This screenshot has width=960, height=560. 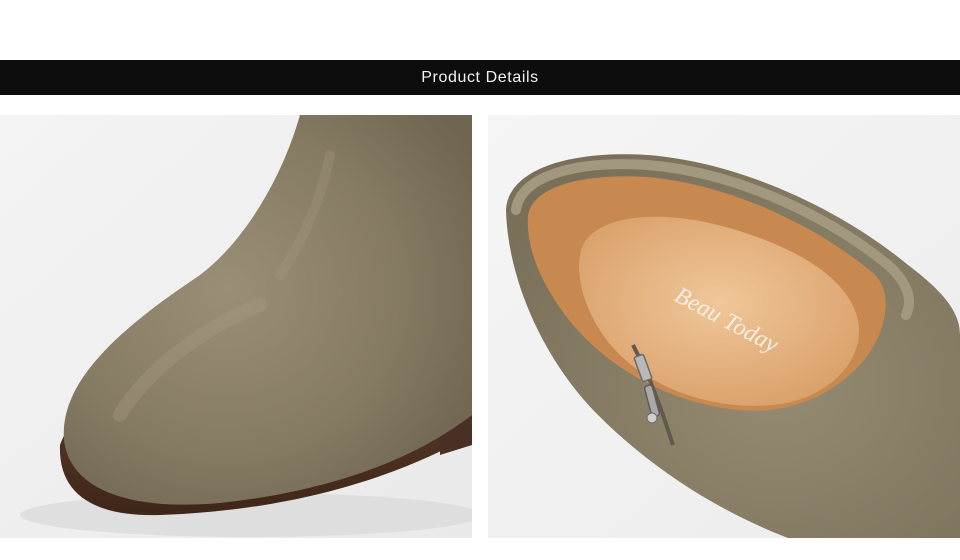 I want to click on section-header-bar: Product Details, so click(x=480, y=77).